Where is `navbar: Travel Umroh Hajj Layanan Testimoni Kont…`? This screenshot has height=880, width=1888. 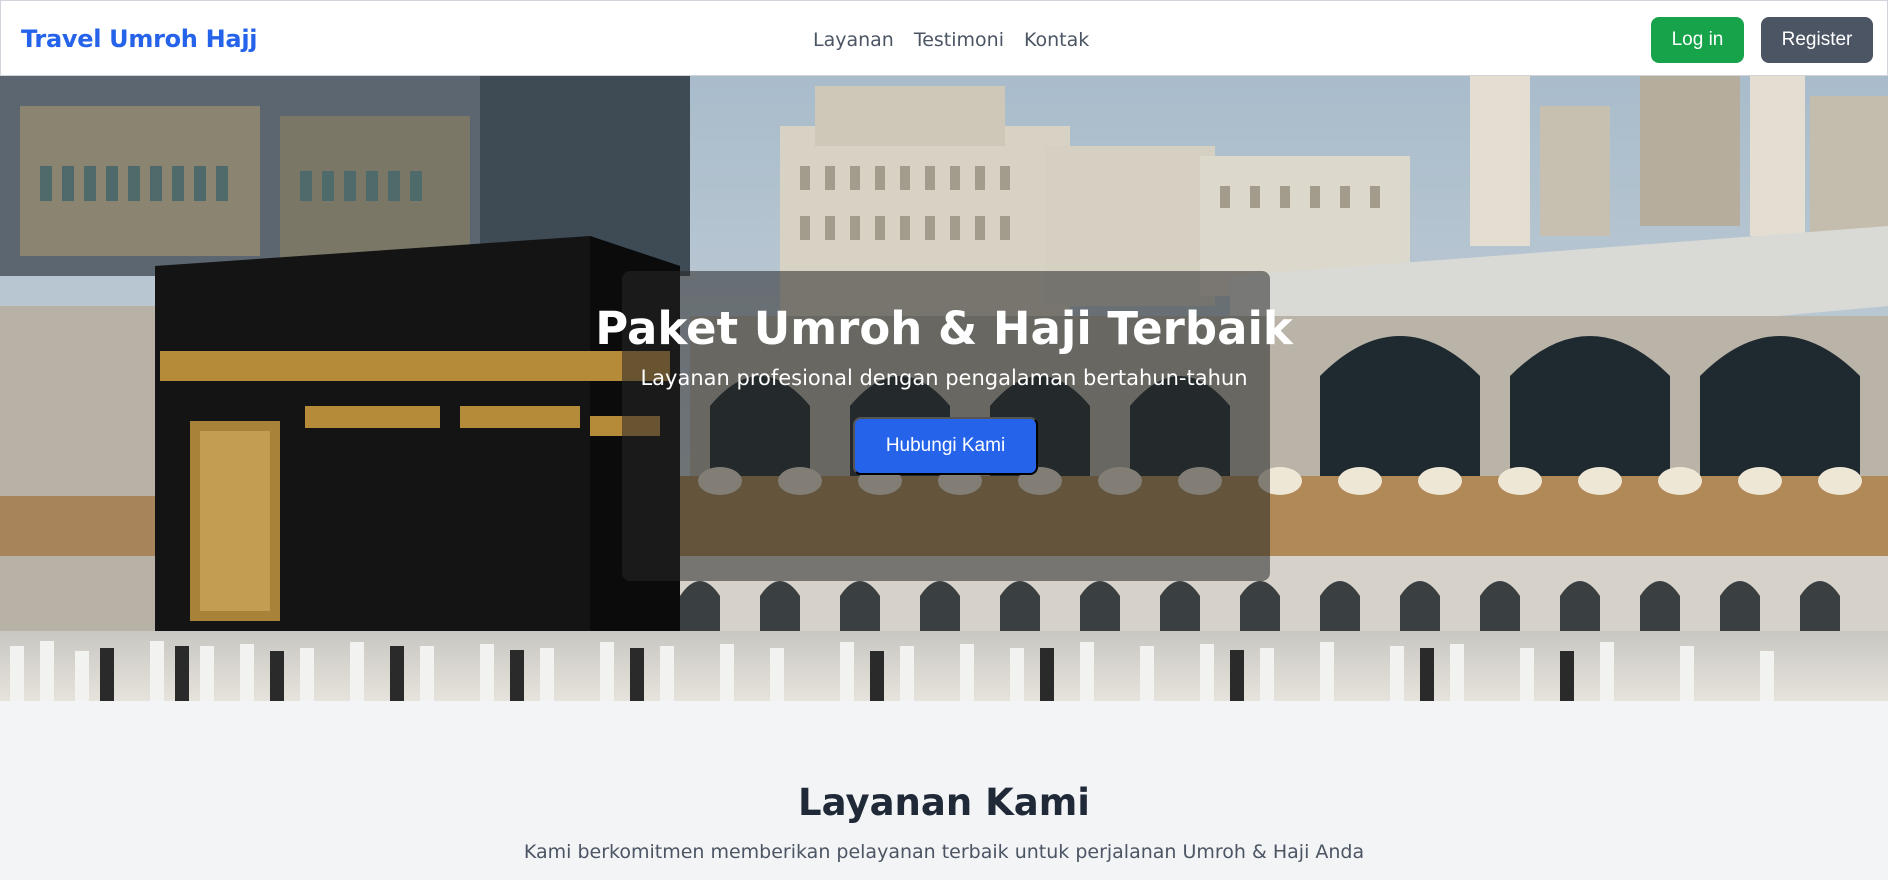 navbar: Travel Umroh Hajj Layanan Testimoni Kont… is located at coordinates (944, 38).